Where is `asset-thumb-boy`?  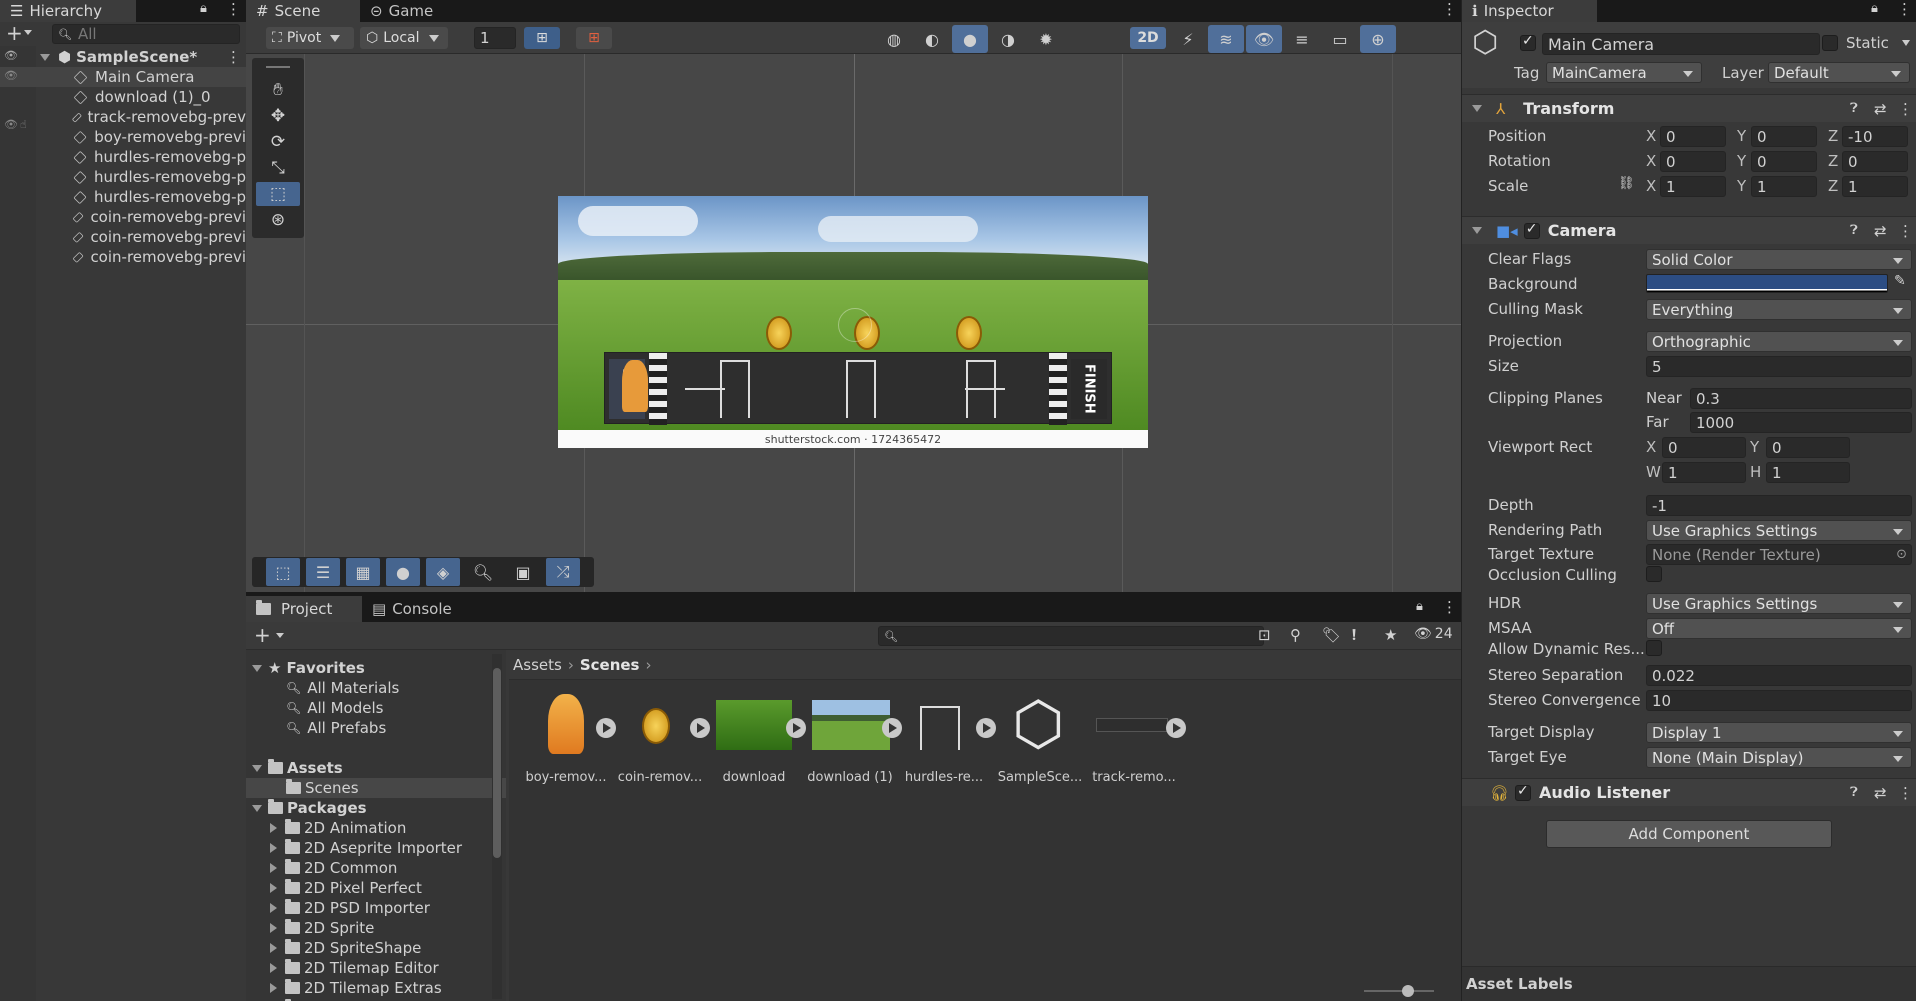
asset-thumb-boy is located at coordinates (566, 725).